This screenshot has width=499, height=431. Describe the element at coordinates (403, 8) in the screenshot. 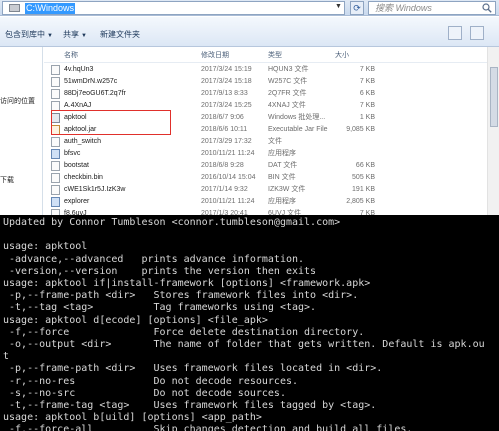

I see `search-placeholder: 搜索 Windows` at that location.